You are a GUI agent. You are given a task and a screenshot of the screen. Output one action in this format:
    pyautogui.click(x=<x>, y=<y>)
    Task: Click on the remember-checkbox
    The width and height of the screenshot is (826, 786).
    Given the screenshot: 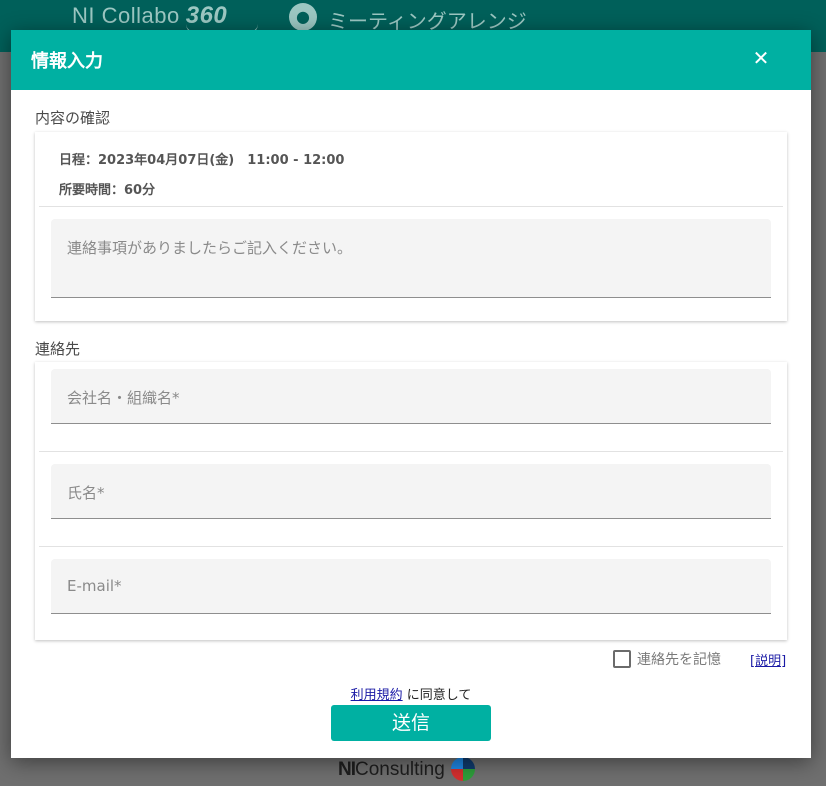 What is the action you would take?
    pyautogui.click(x=622, y=659)
    